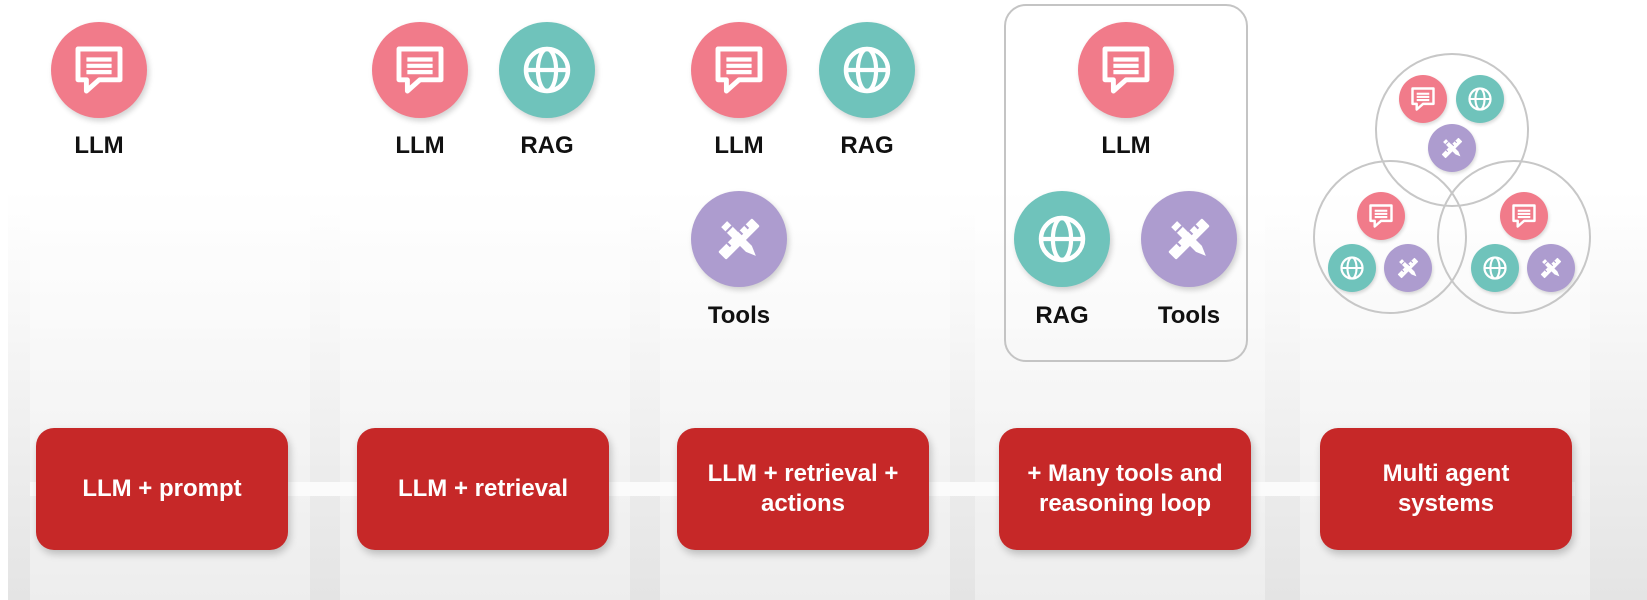 Image resolution: width=1647 pixels, height=600 pixels. What do you see at coordinates (1446, 489) in the screenshot?
I see `stage-multi-agent: Multi agent systems` at bounding box center [1446, 489].